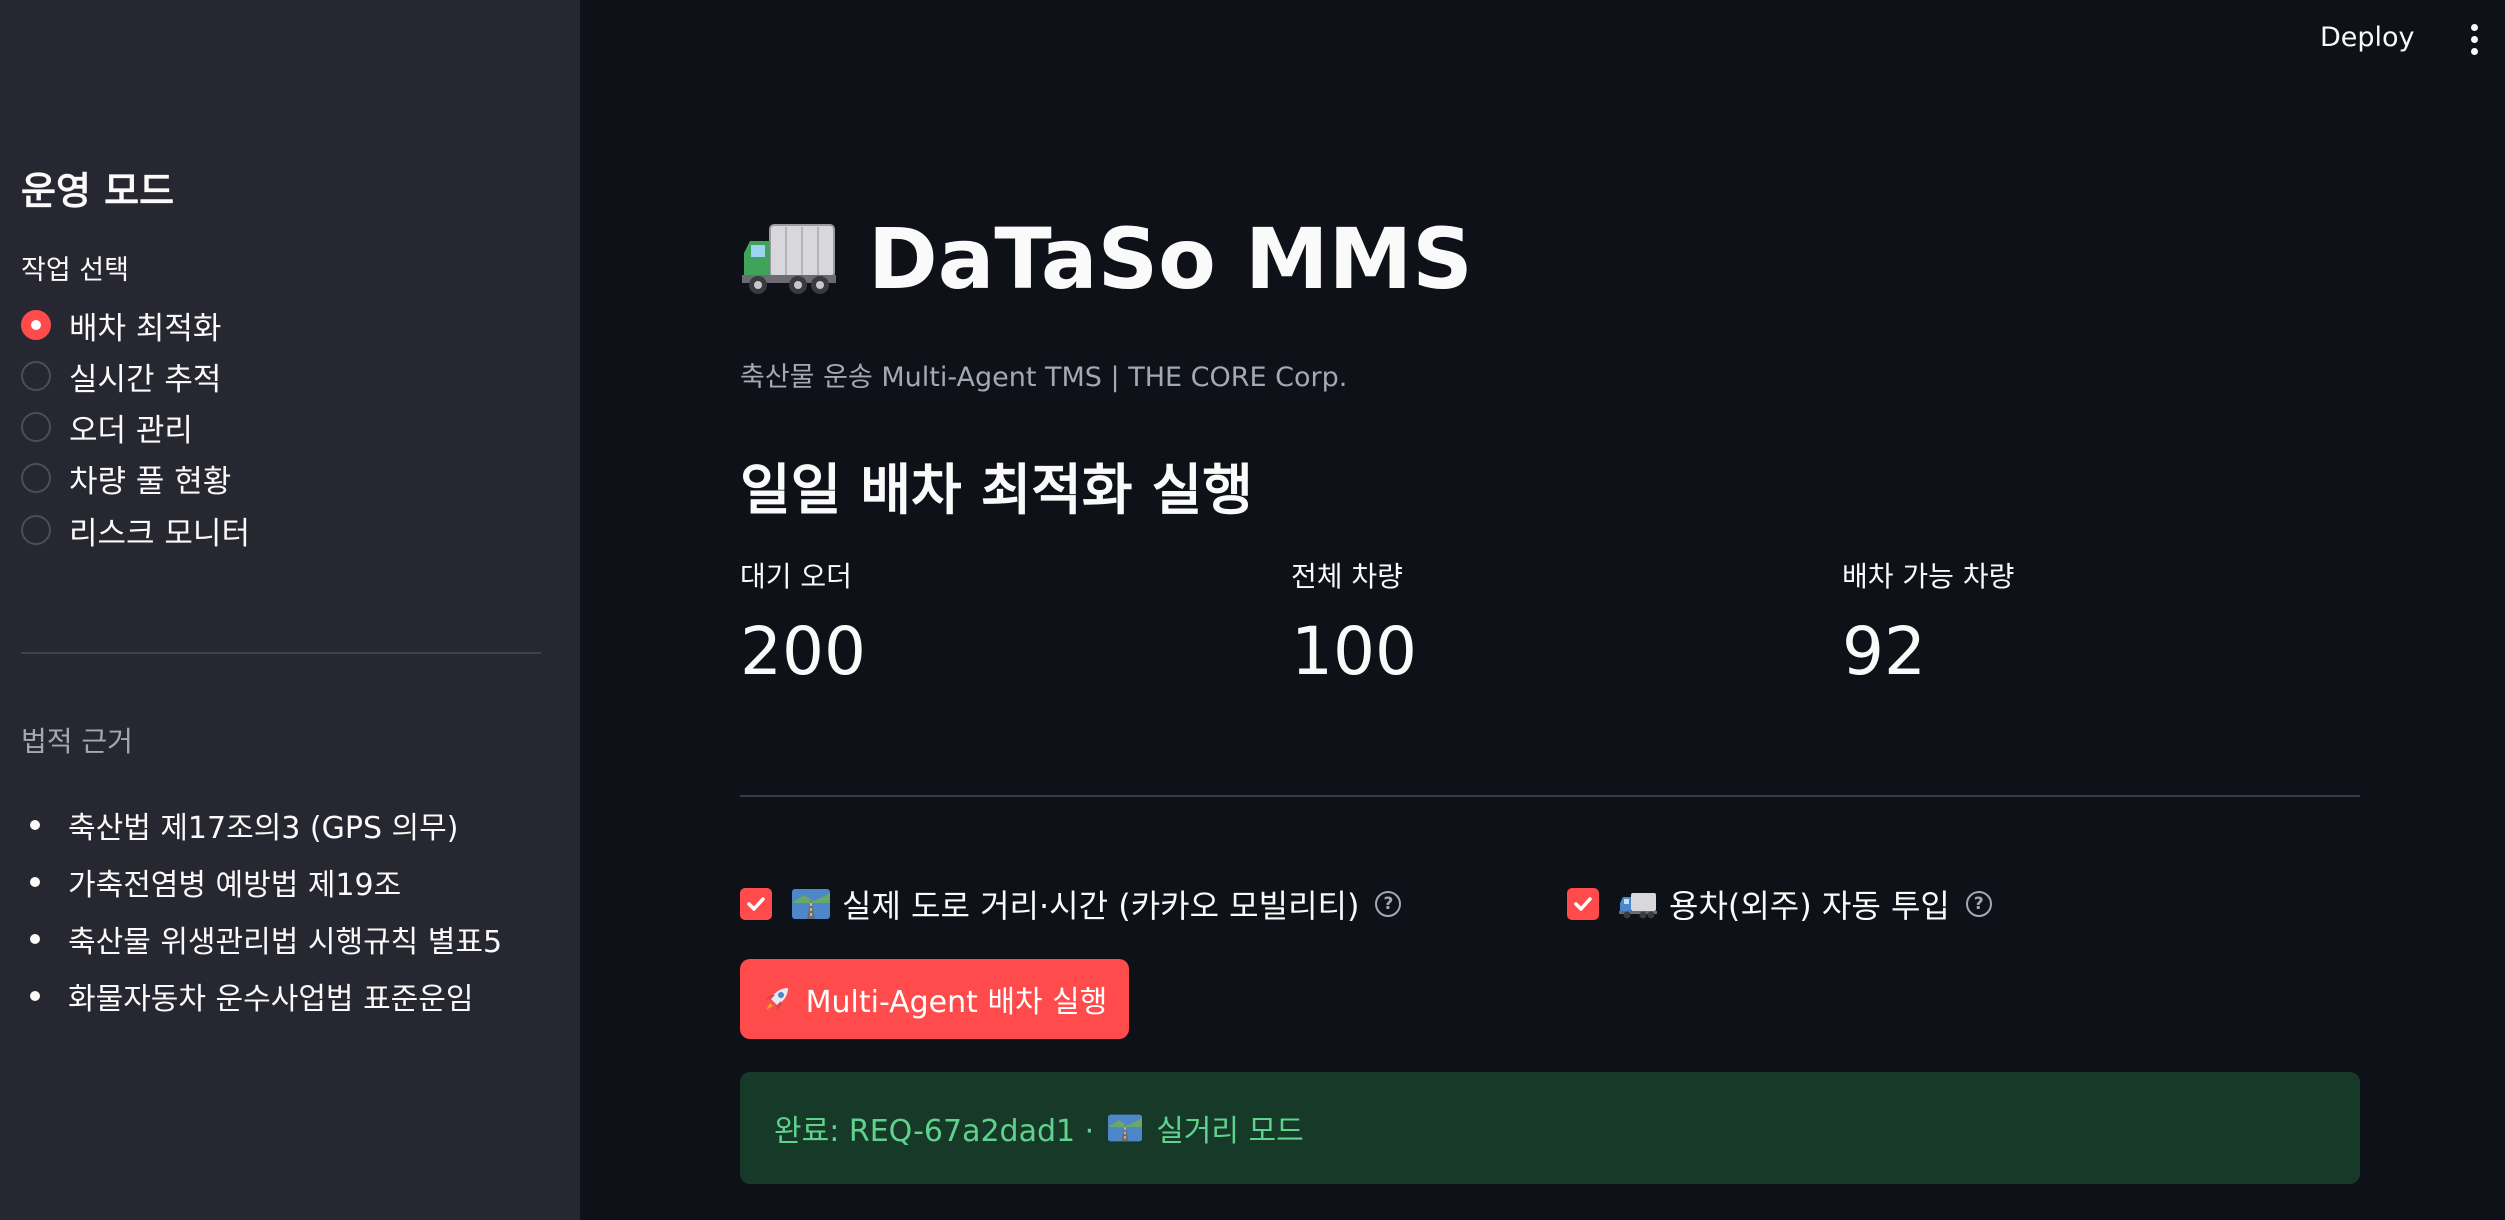 The width and height of the screenshot is (2505, 1220). Describe the element at coordinates (996, 490) in the screenshot. I see `section-heading: 일일 배차 최적화 실행` at that location.